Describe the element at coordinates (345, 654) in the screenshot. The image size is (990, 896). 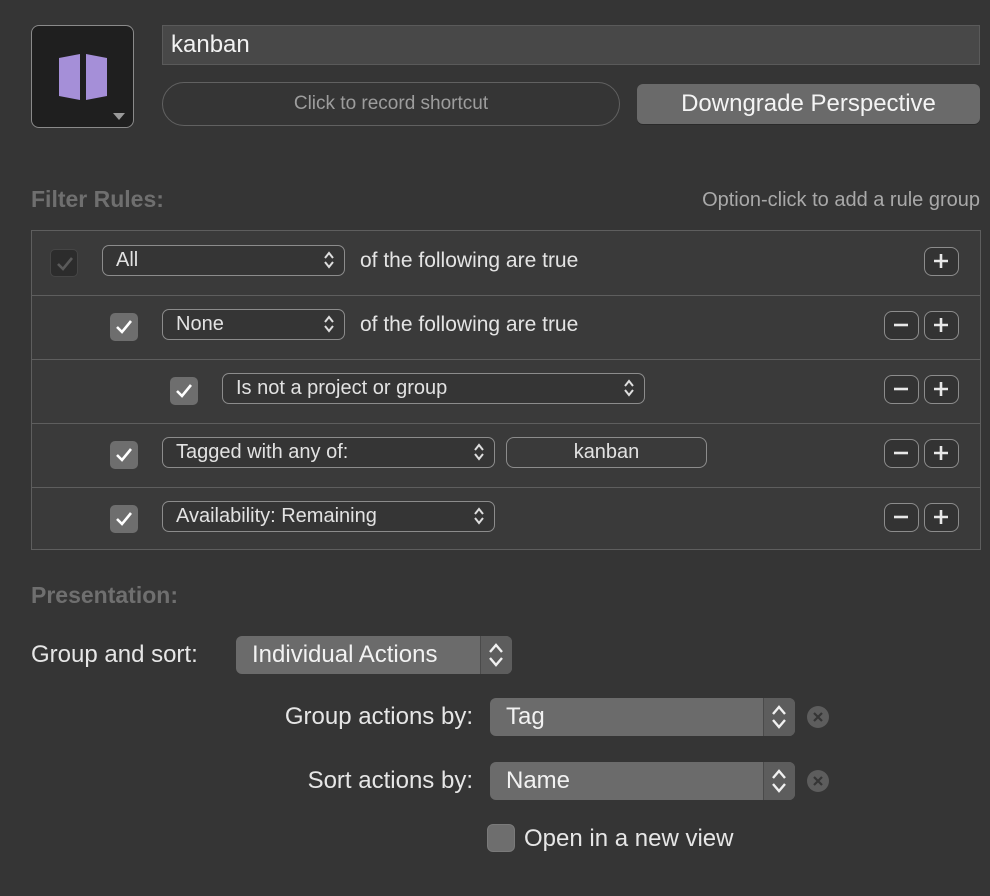
I see `select-value: Individual Actions` at that location.